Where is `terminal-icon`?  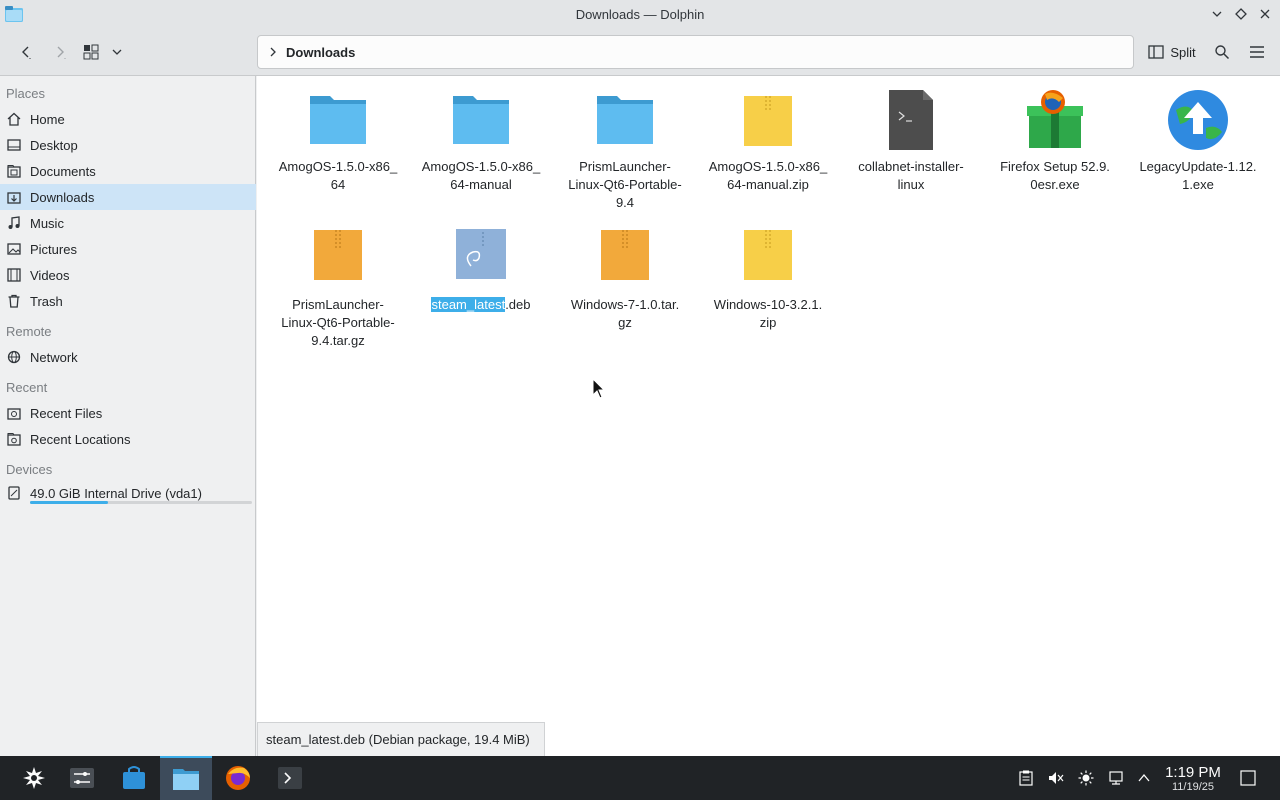
terminal-icon is located at coordinates (290, 778).